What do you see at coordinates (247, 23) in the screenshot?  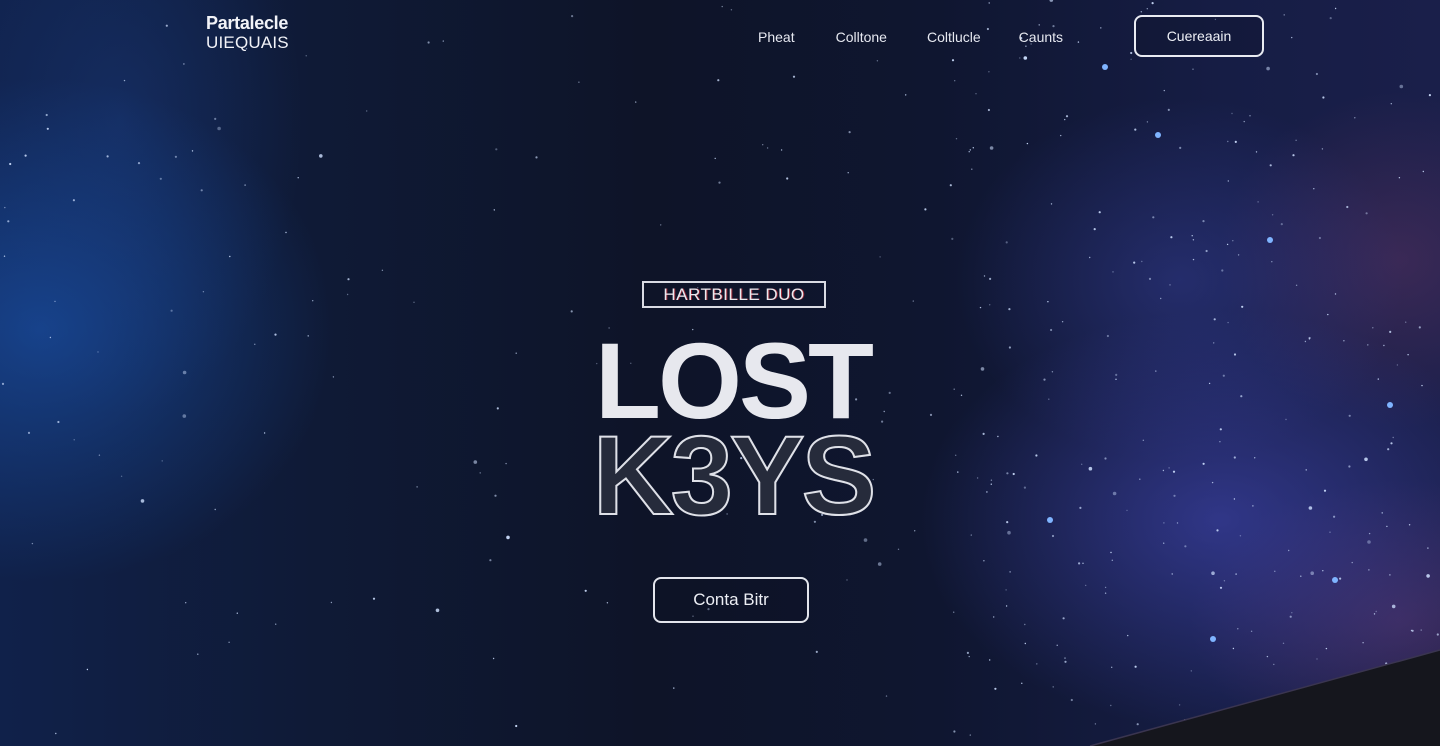 I see `brand-logo-line1: Partalecle` at bounding box center [247, 23].